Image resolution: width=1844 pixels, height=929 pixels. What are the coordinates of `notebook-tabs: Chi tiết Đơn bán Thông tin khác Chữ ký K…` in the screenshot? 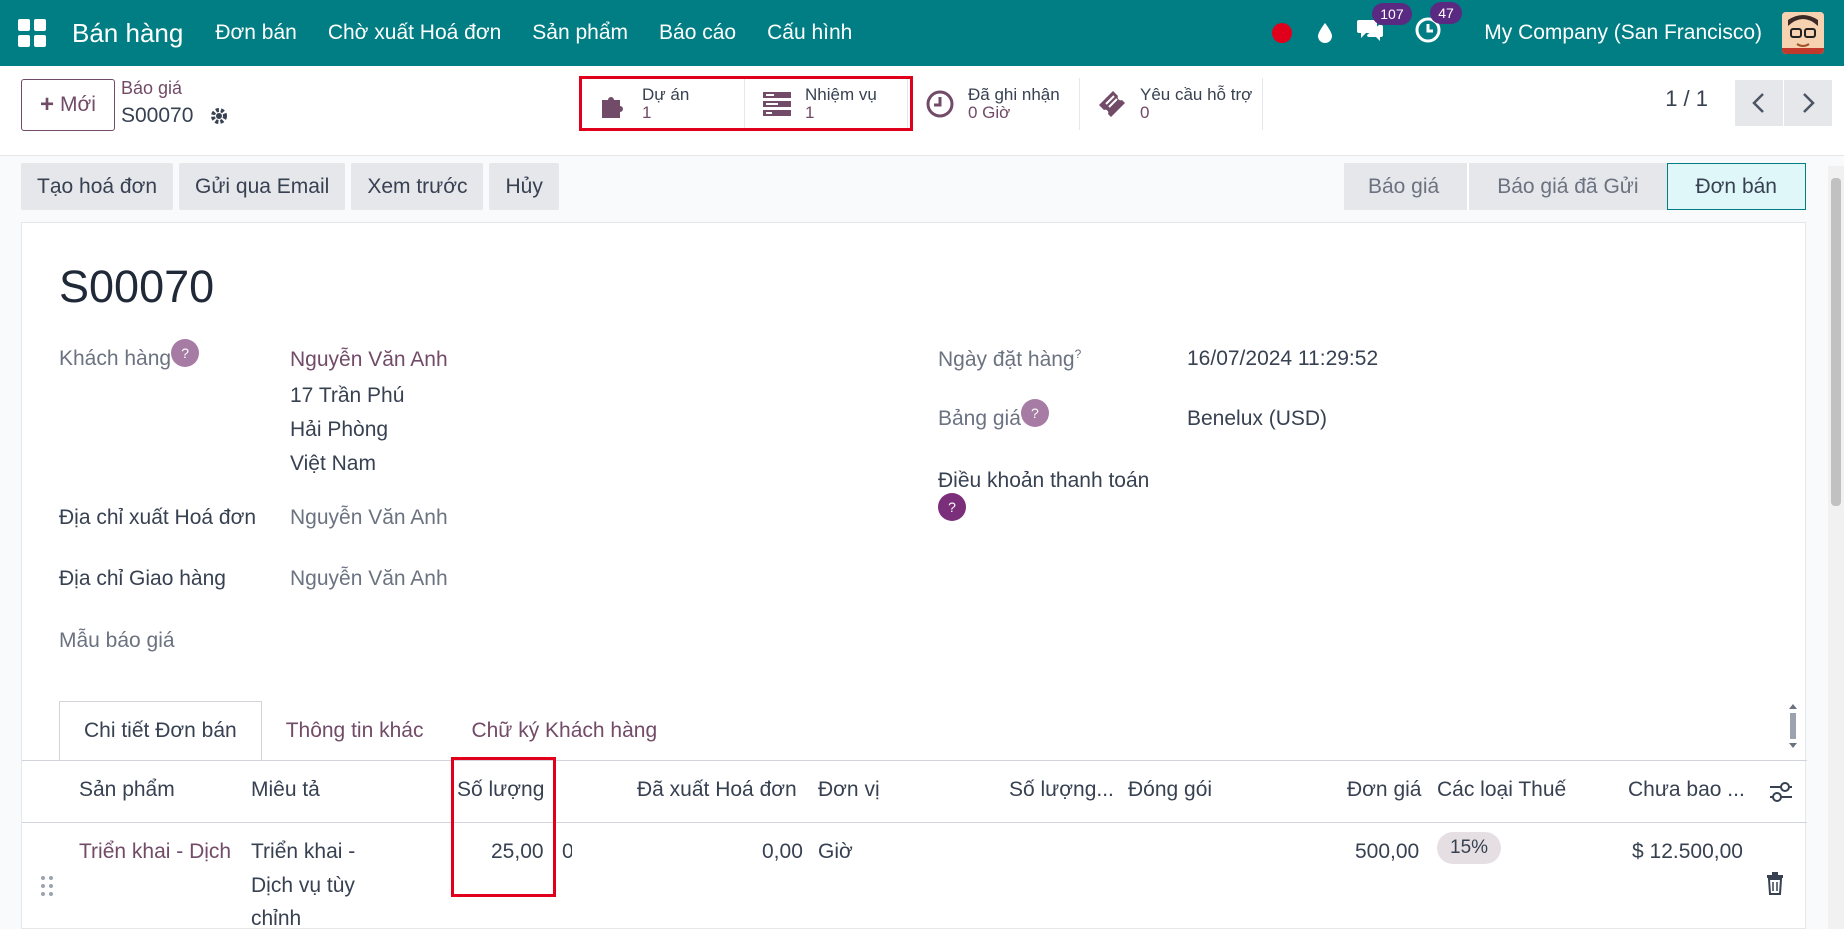 It's located at (370, 731).